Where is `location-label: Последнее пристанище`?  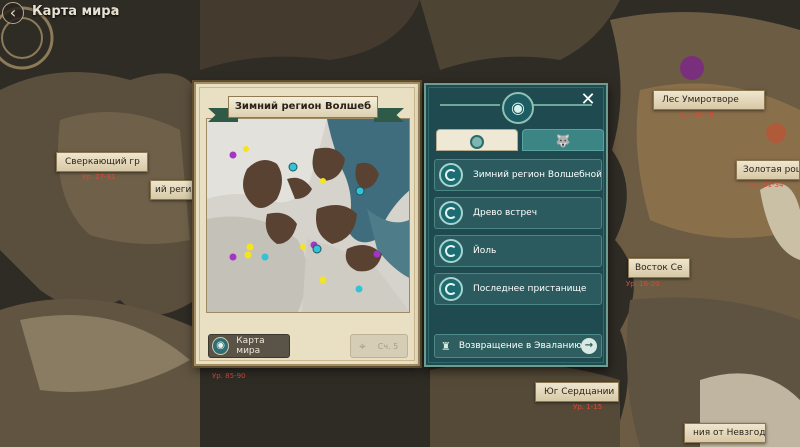 location-label: Последнее пристанище is located at coordinates (530, 289).